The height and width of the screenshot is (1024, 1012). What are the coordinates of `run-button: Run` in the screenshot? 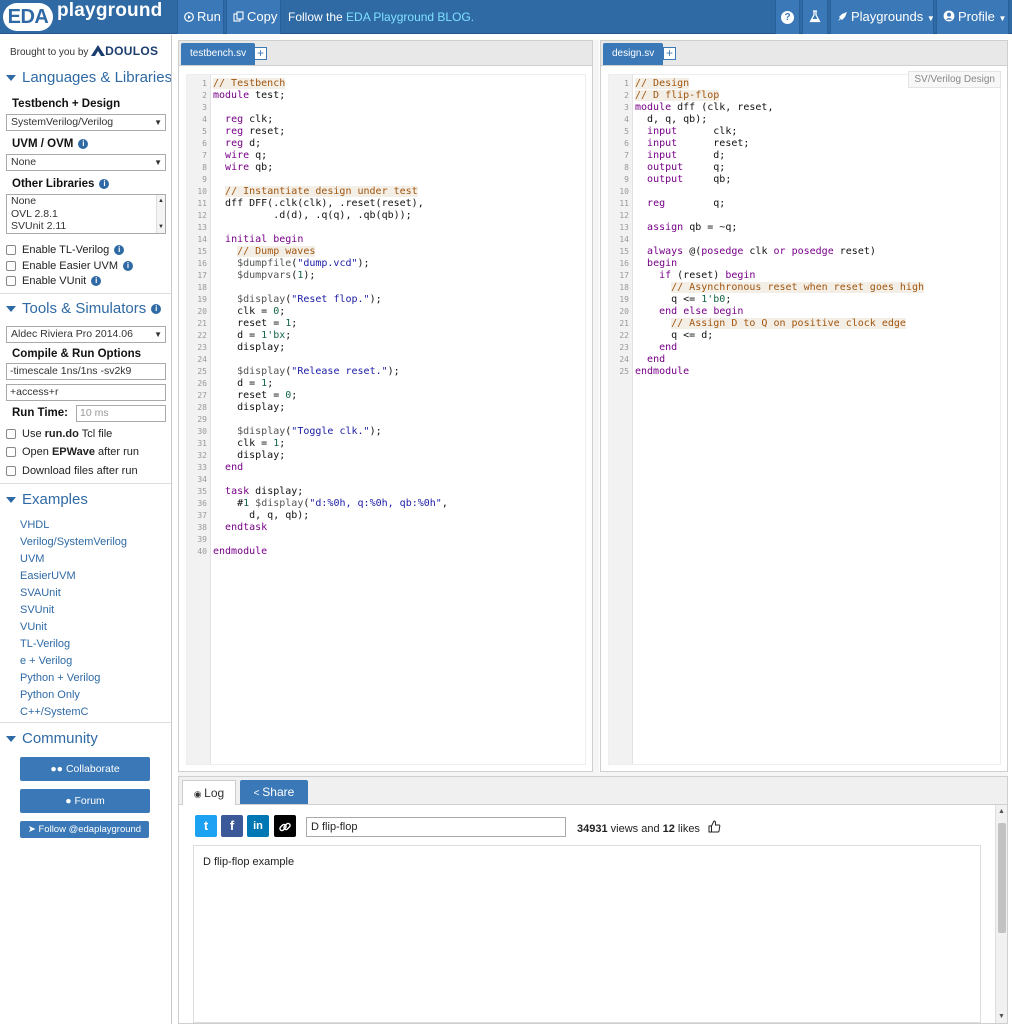 It's located at (200, 17).